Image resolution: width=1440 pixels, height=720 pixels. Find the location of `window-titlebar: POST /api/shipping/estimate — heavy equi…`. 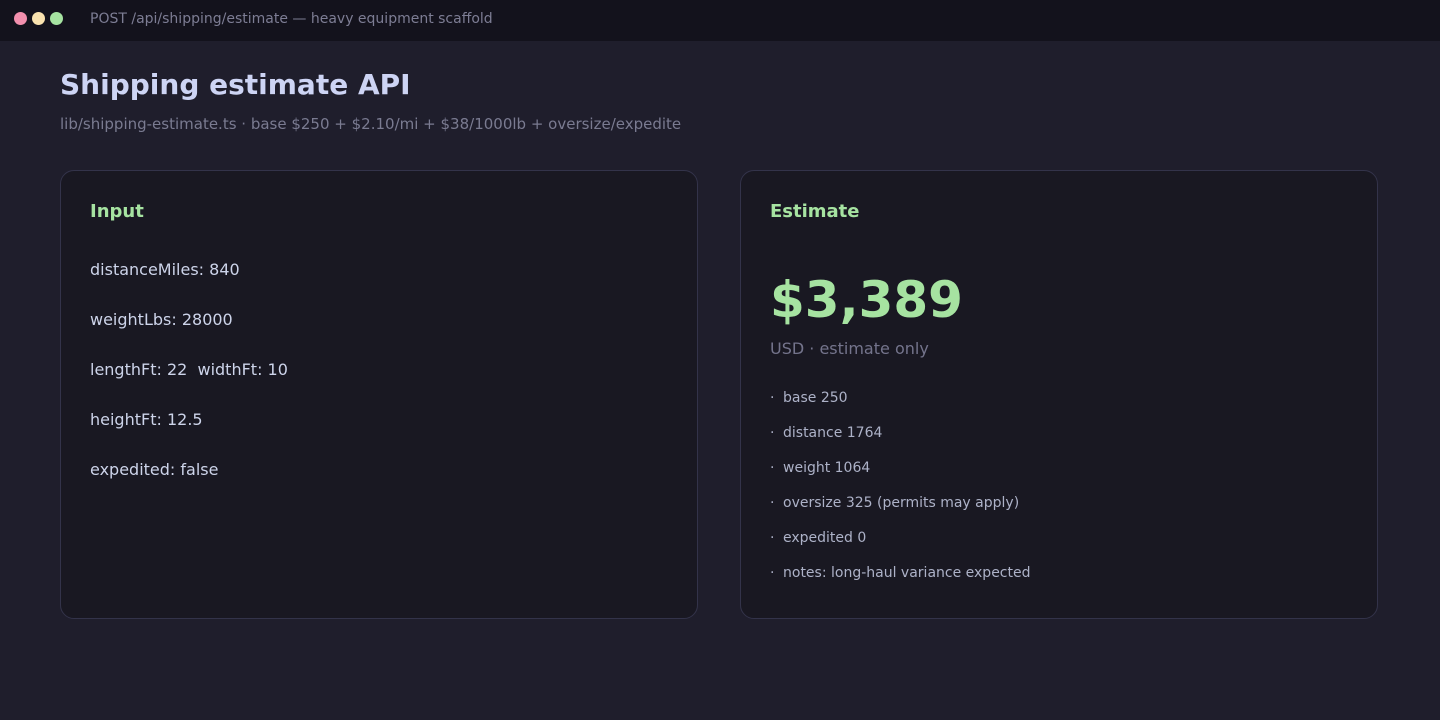

window-titlebar: POST /api/shipping/estimate — heavy equi… is located at coordinates (720, 20).